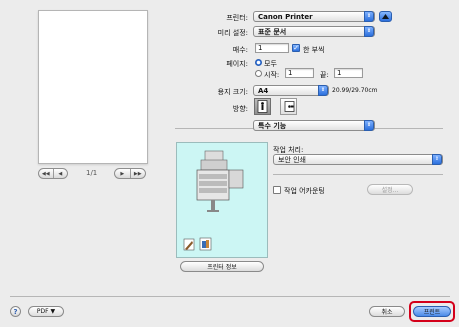 This screenshot has height=327, width=459. Describe the element at coordinates (258, 62) in the screenshot. I see `pages-all-radio` at that location.